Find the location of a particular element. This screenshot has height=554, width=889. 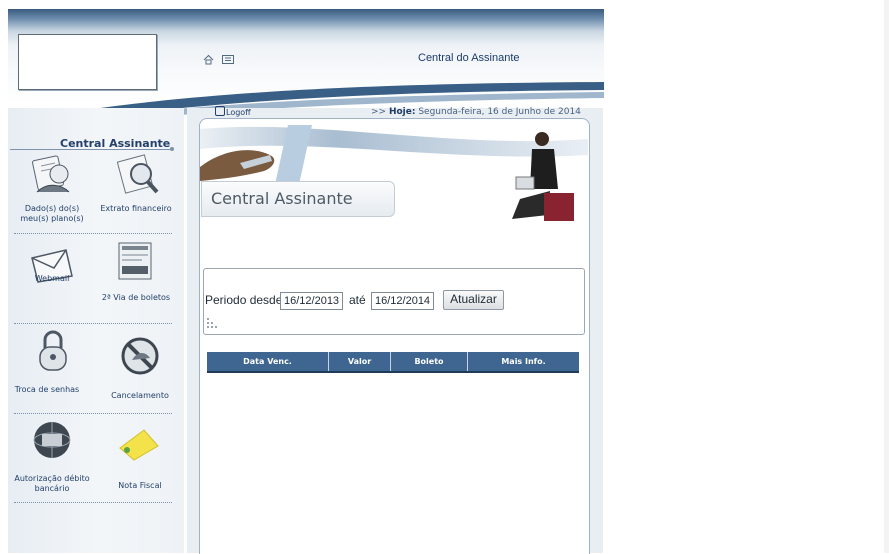

logoff-link: Logoff is located at coordinates (233, 111).